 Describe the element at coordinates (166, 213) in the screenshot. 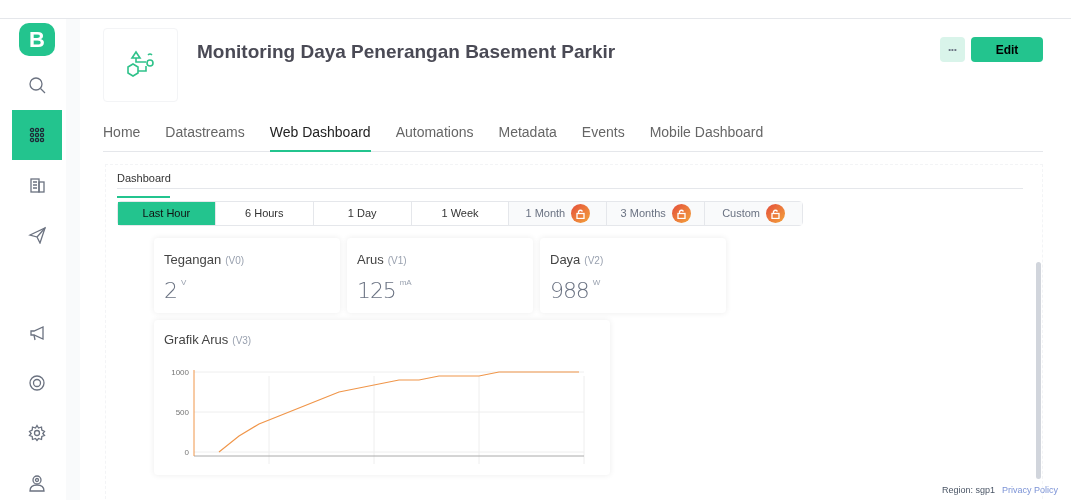

I see `time-range-button: Last Hour` at that location.